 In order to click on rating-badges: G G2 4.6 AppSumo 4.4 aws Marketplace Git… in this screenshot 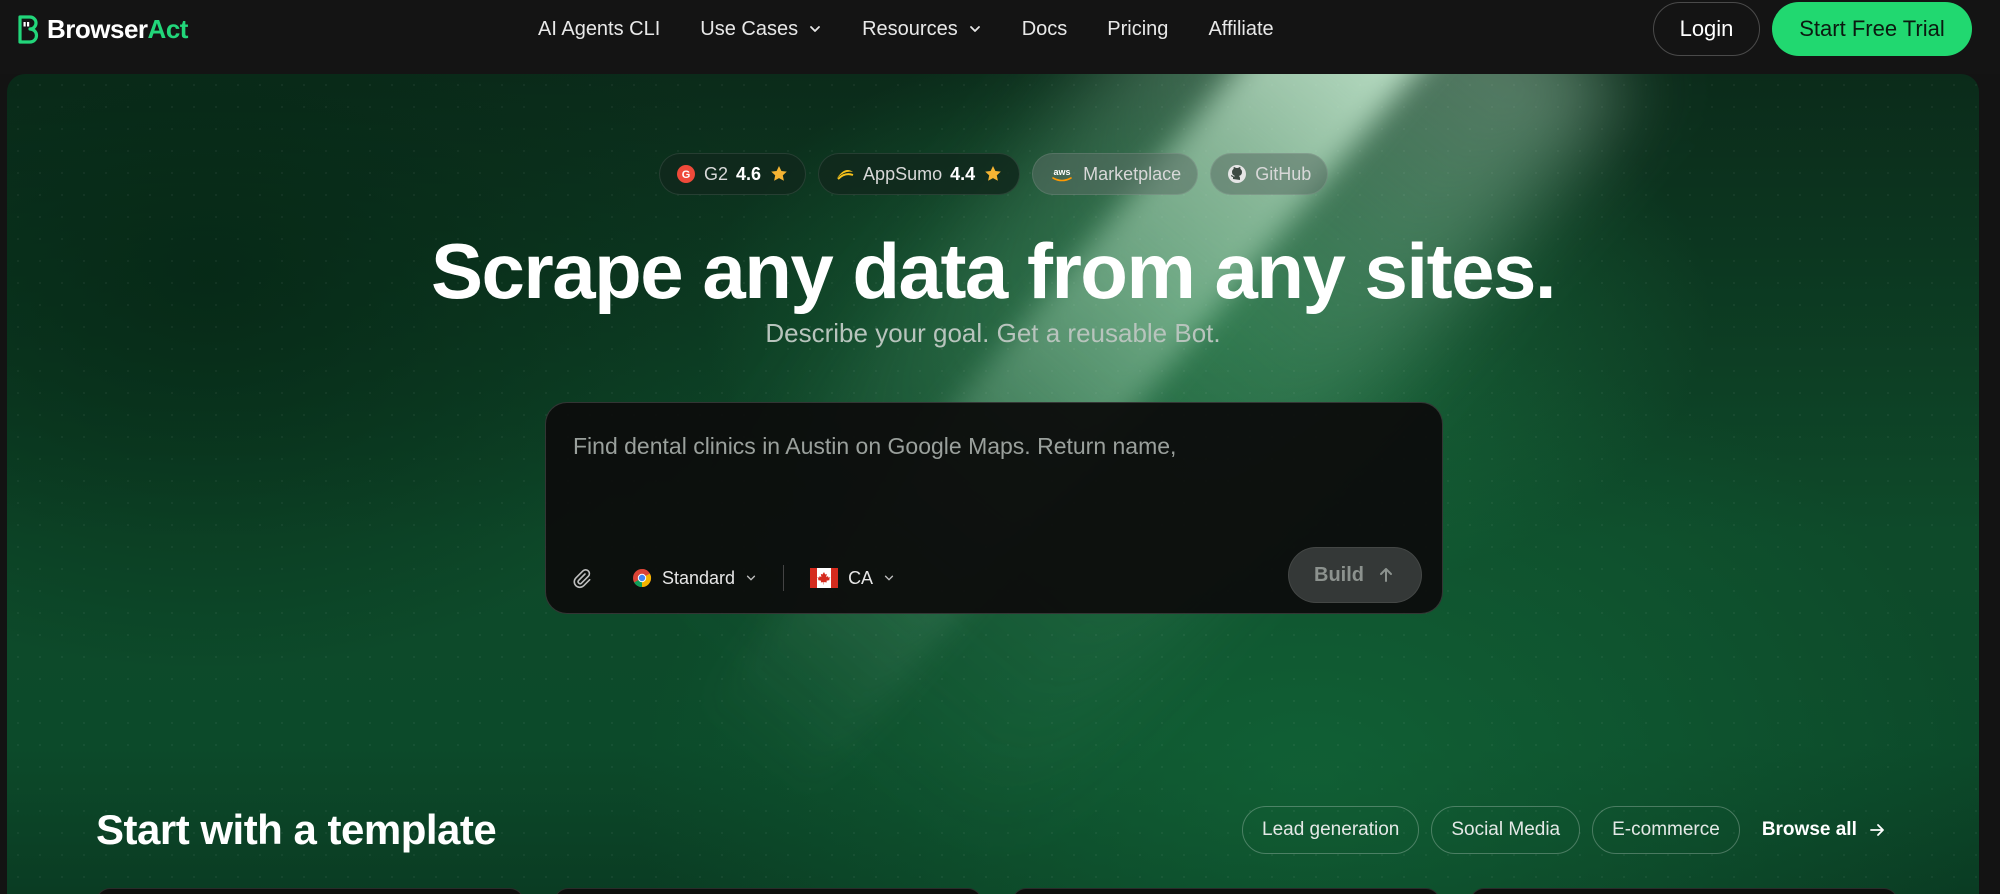, I will do `click(994, 174)`.